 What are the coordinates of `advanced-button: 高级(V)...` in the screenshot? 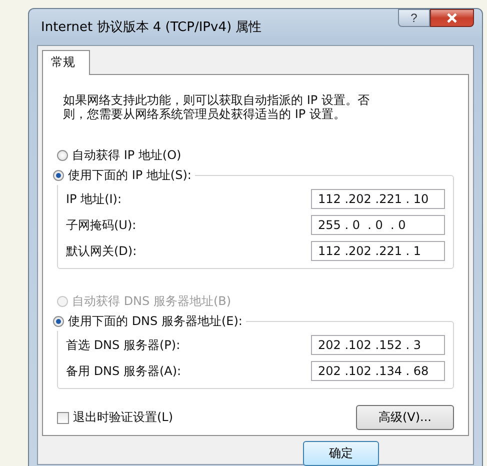 It's located at (405, 417).